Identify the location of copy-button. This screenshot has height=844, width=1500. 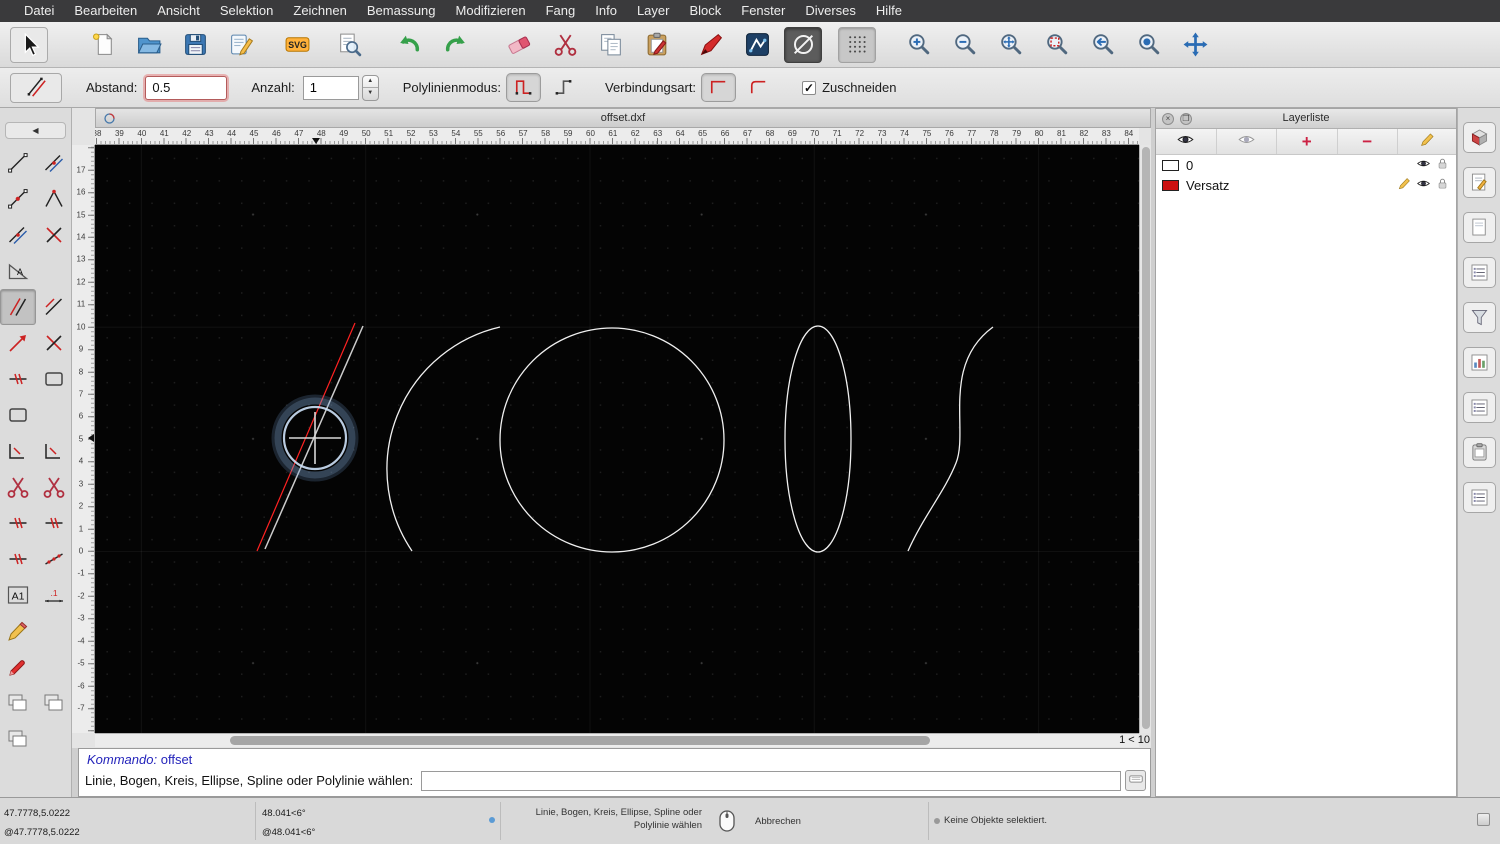
(611, 45).